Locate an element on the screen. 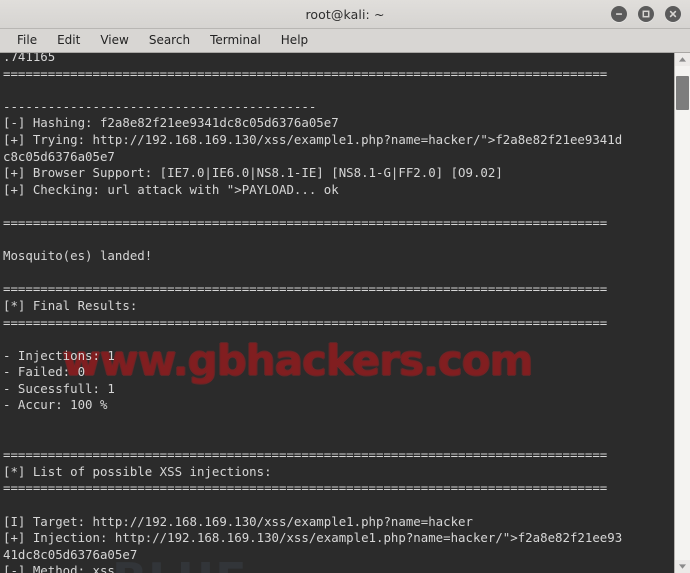 This screenshot has width=690, height=573. menu-item-edit: Edit is located at coordinates (68, 40).